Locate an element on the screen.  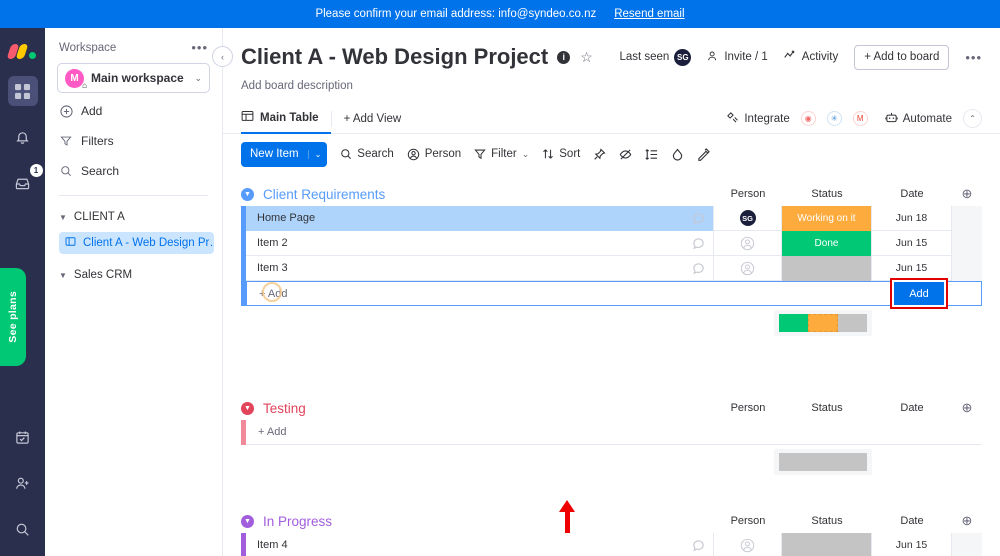
group-title: In Progress is located at coordinates (297, 521).